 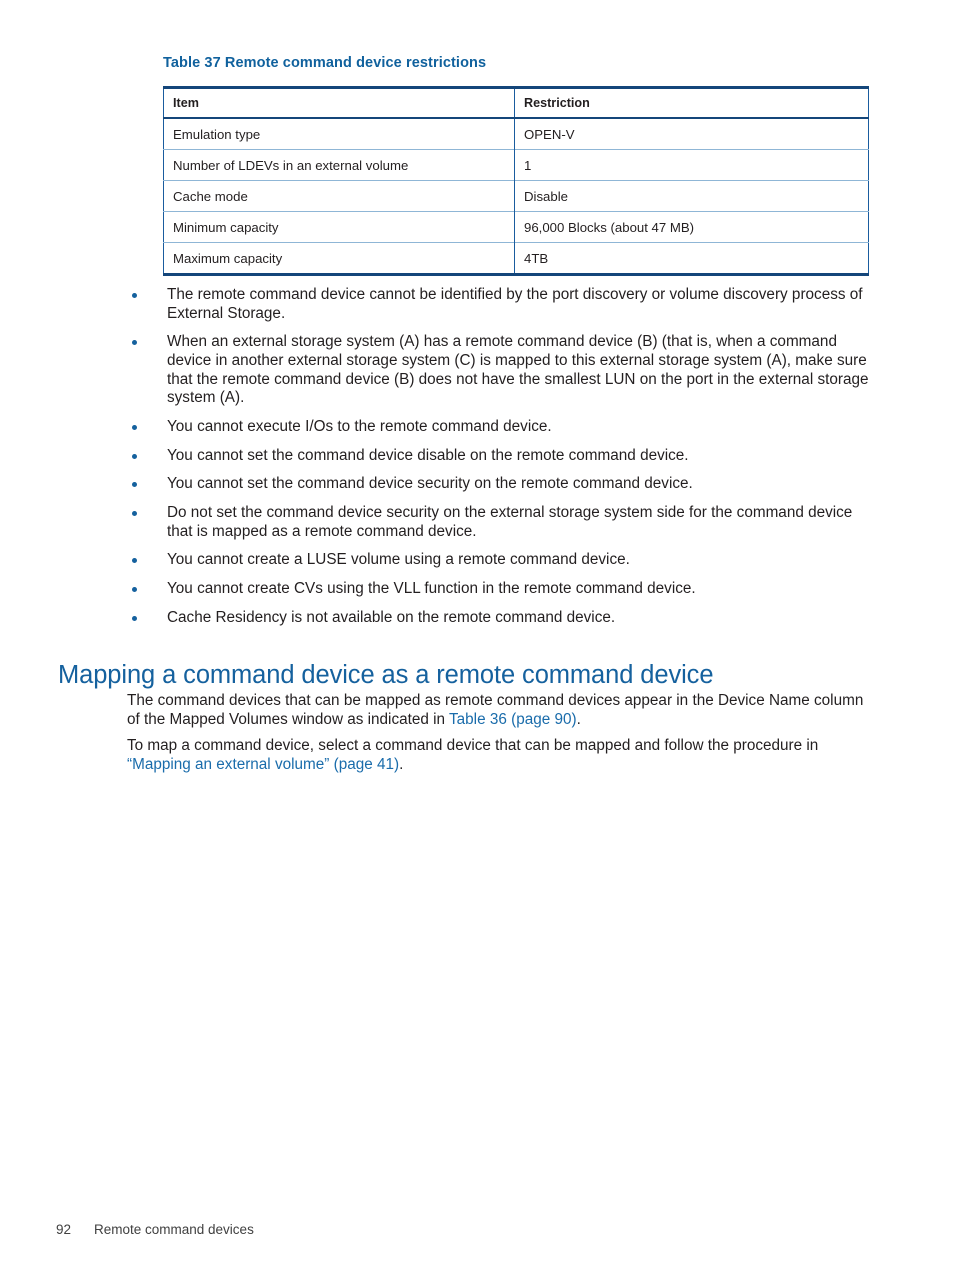 I want to click on cell-item: Cache mode, so click(x=339, y=196).